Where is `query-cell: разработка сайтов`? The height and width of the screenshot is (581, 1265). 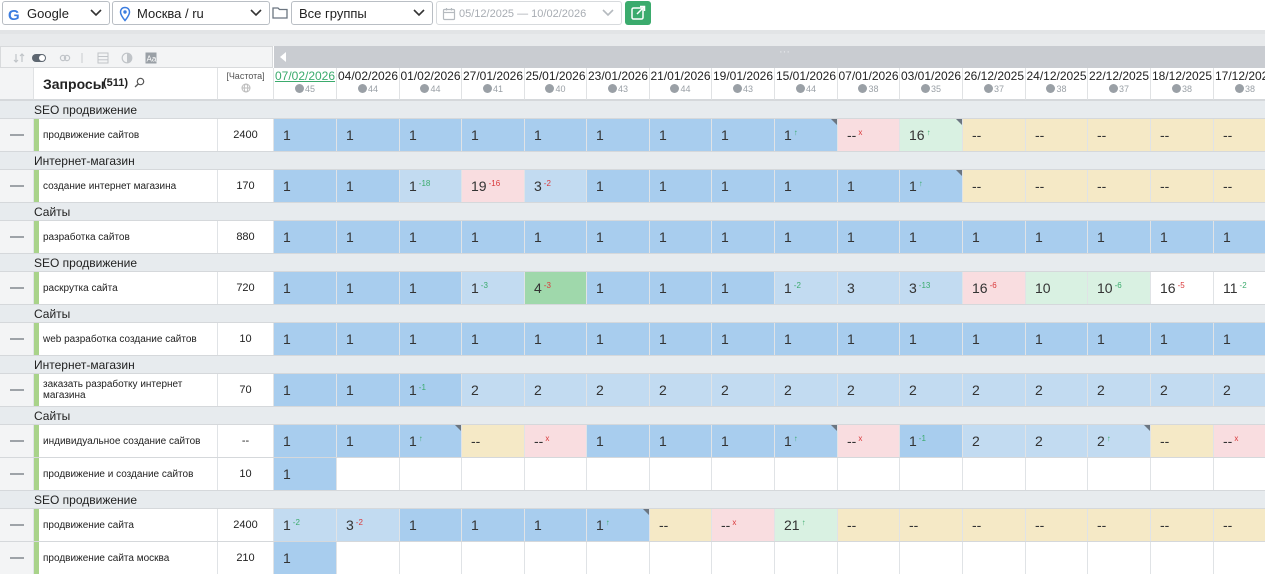 query-cell: разработка сайтов is located at coordinates (126, 237).